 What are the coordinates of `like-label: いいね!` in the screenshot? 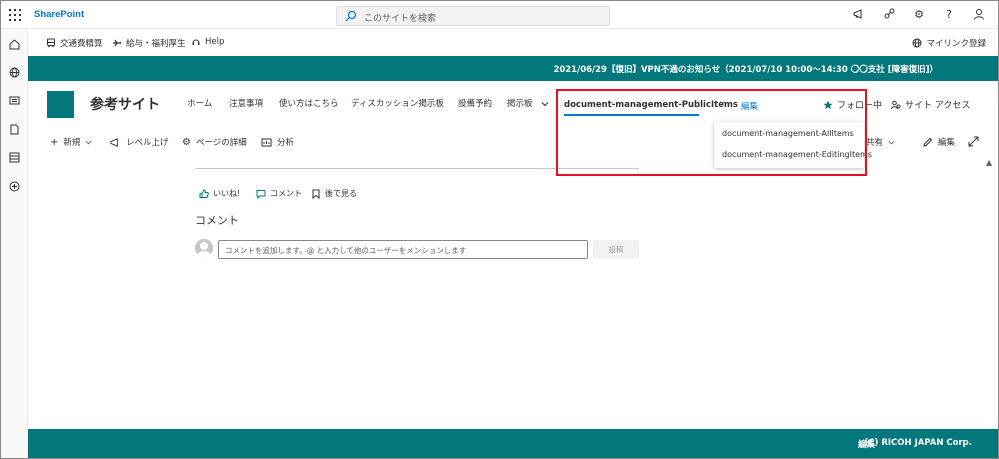 It's located at (227, 193).